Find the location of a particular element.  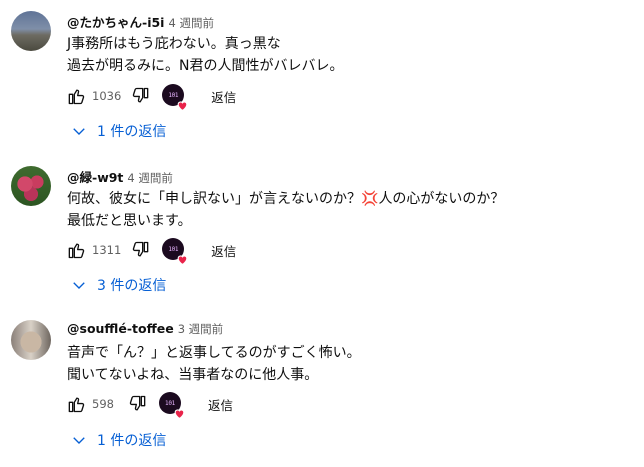

comment-author: @たかちゃん-i5i is located at coordinates (115, 22).